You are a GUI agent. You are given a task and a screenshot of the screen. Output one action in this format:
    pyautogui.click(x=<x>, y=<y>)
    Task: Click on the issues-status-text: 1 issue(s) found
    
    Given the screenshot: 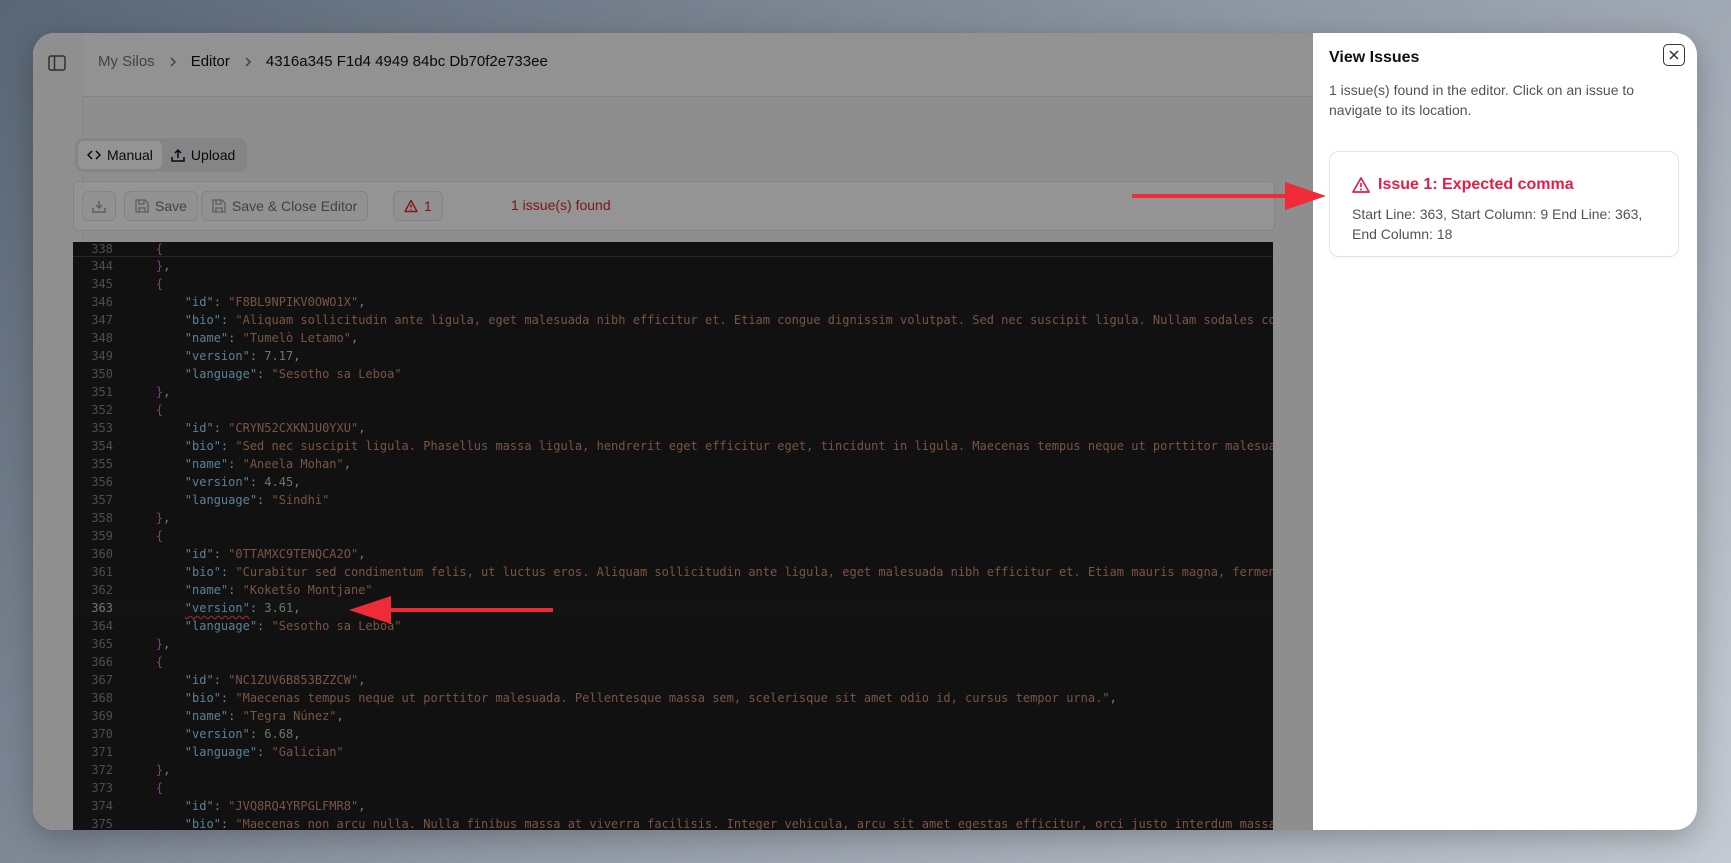 What is the action you would take?
    pyautogui.click(x=561, y=205)
    